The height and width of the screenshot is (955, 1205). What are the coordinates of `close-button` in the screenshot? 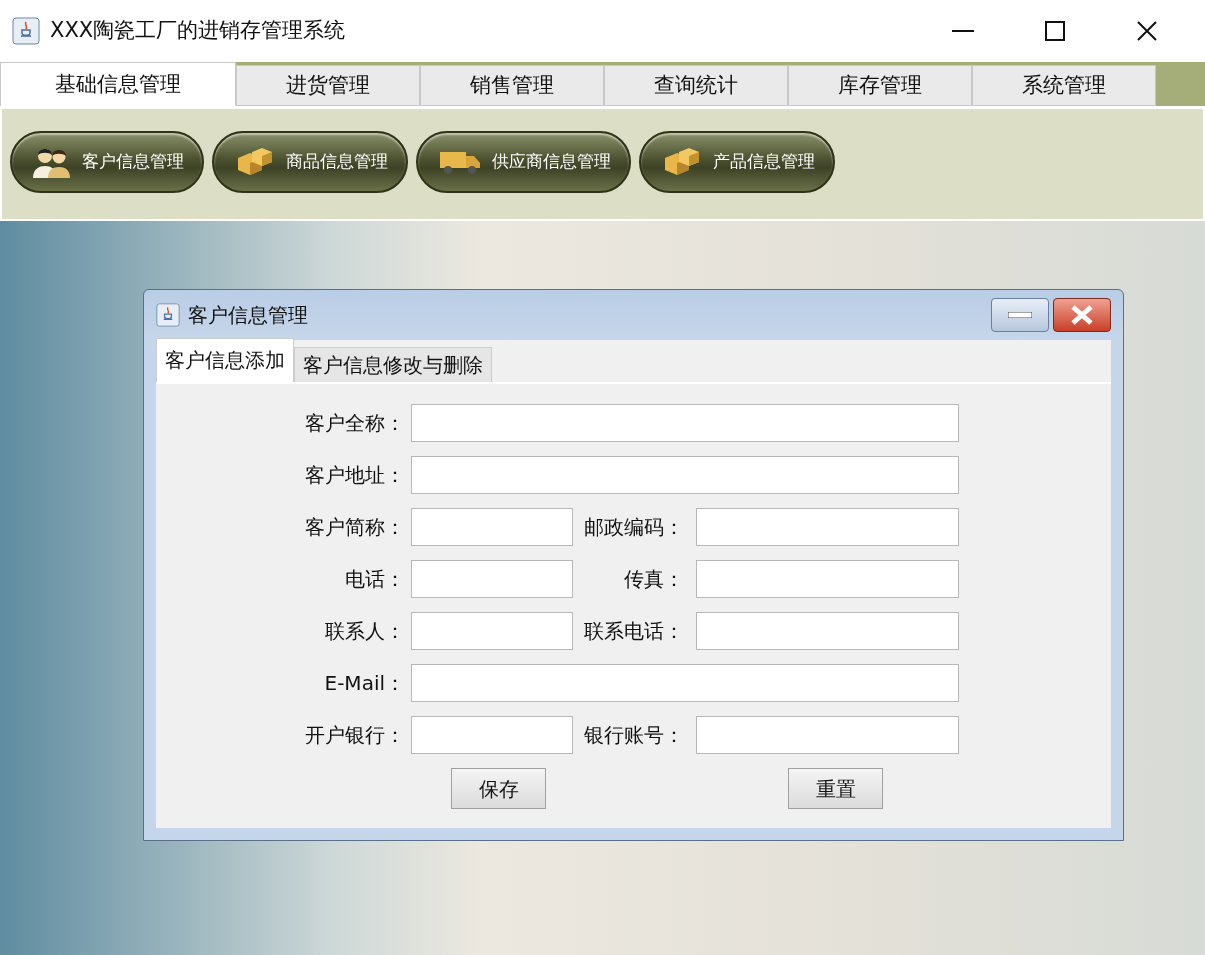 It's located at (1082, 315).